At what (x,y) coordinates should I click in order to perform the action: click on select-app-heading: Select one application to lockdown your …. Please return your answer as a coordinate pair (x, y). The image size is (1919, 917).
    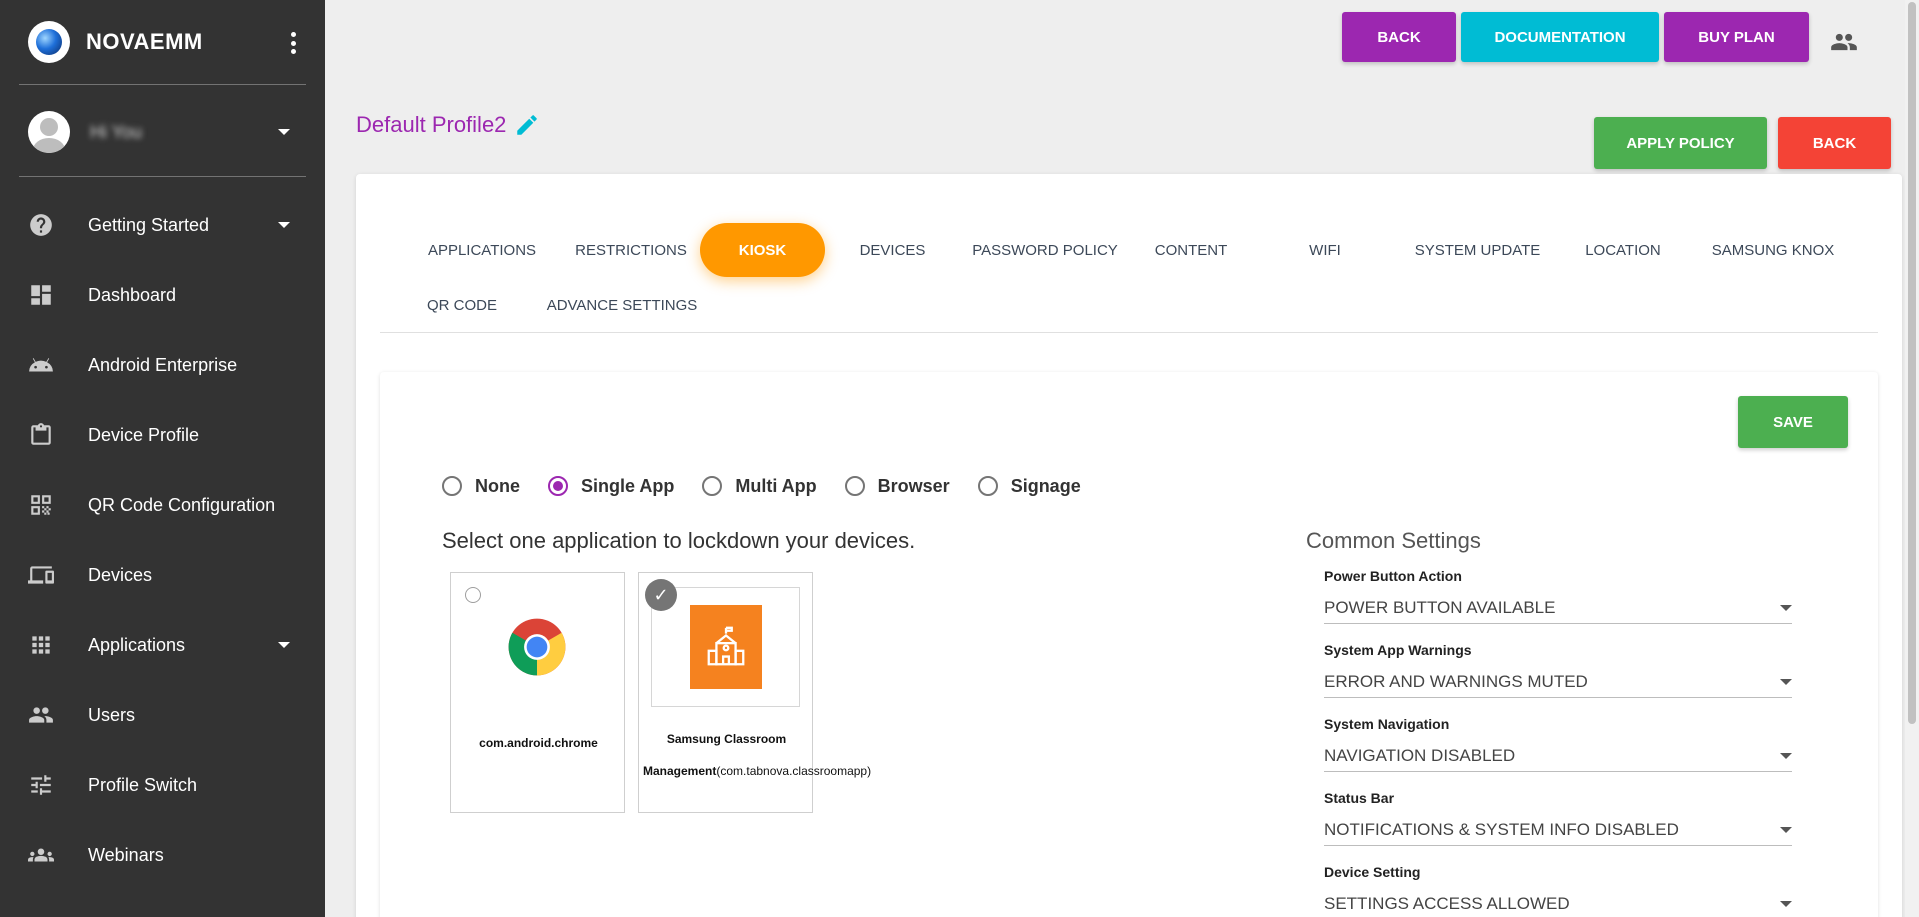
    Looking at the image, I should click on (679, 540).